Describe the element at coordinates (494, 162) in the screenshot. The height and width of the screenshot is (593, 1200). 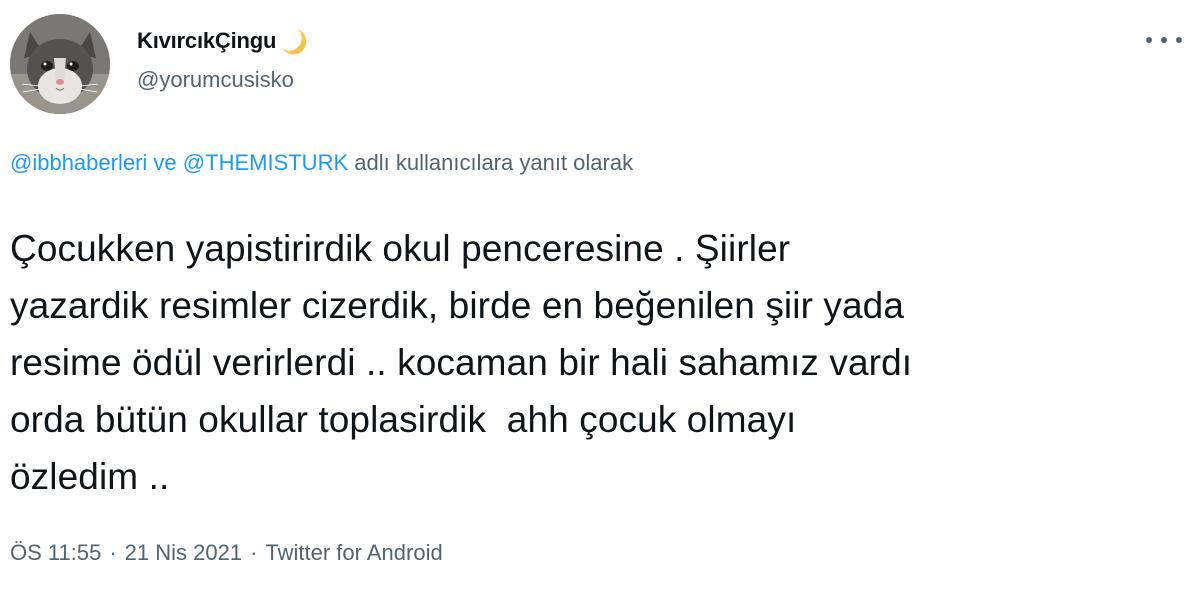
I see `reply-suffix: adlı kullanıcılara yanıt olarak` at that location.